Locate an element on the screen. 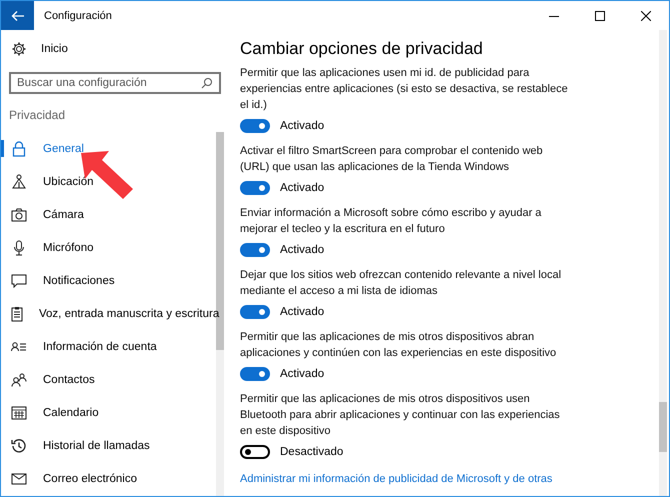 The image size is (670, 497). maximize-icon is located at coordinates (600, 15).